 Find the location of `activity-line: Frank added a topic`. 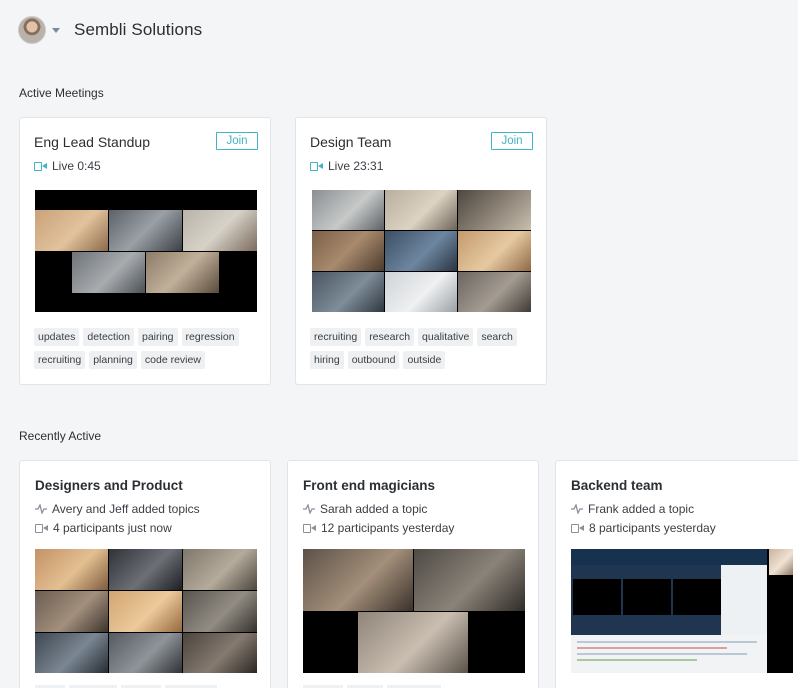

activity-line: Frank added a topic is located at coordinates (632, 509).